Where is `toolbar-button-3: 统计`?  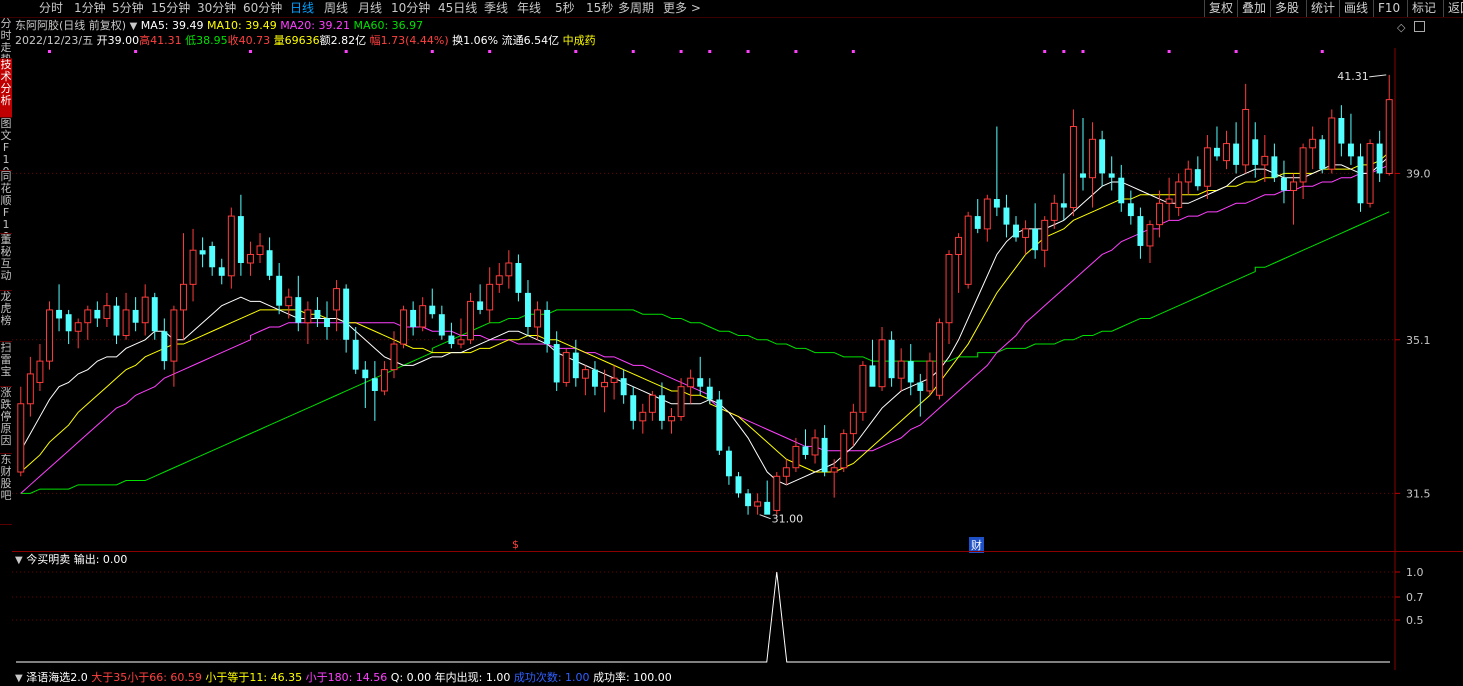 toolbar-button-3: 统计 is located at coordinates (1320, 8).